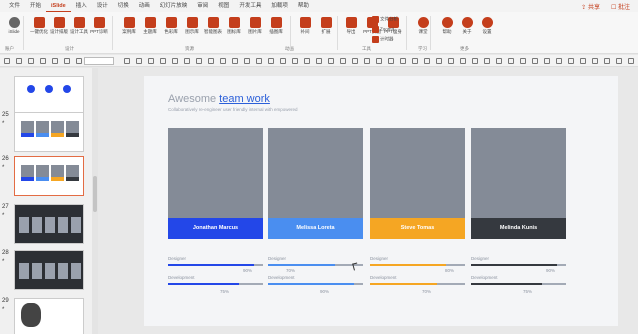 Image resolution: width=638 pixels, height=334 pixels. What do you see at coordinates (123, 6) in the screenshot?
I see `menu-item: 切换` at bounding box center [123, 6].